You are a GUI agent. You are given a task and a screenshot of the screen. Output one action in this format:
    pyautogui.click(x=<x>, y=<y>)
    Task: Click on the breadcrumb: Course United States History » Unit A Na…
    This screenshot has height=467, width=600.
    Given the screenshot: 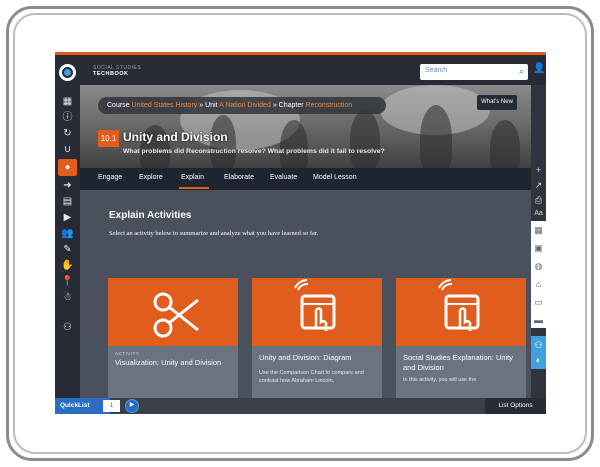 What is the action you would take?
    pyautogui.click(x=242, y=105)
    